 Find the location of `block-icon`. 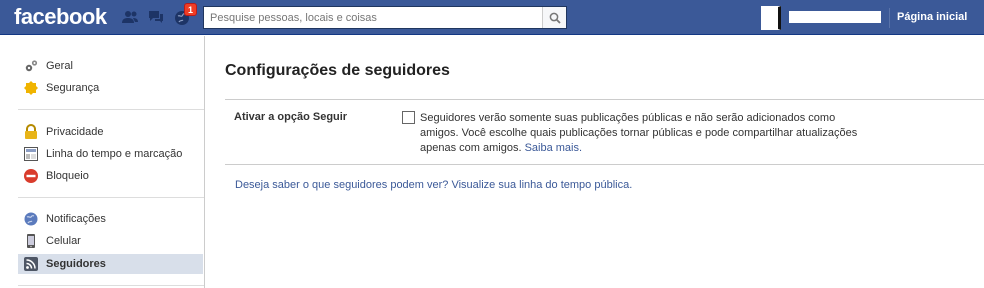

block-icon is located at coordinates (31, 176).